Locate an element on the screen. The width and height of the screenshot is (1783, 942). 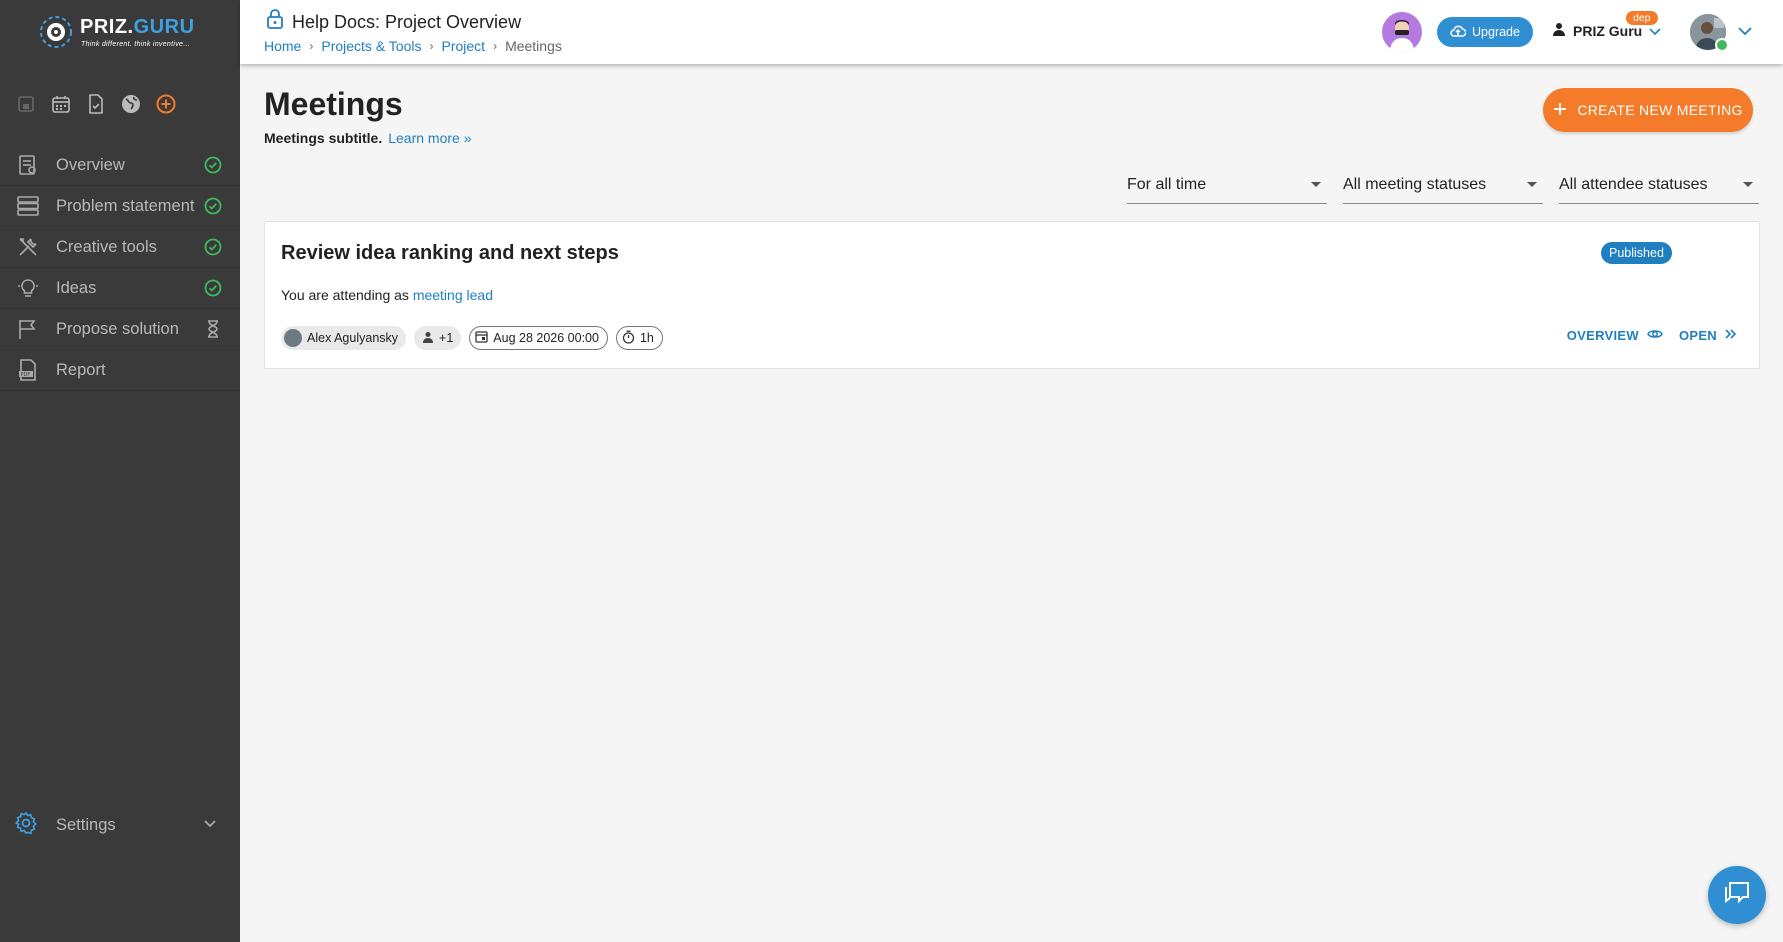
quick-actions is located at coordinates (96, 104).